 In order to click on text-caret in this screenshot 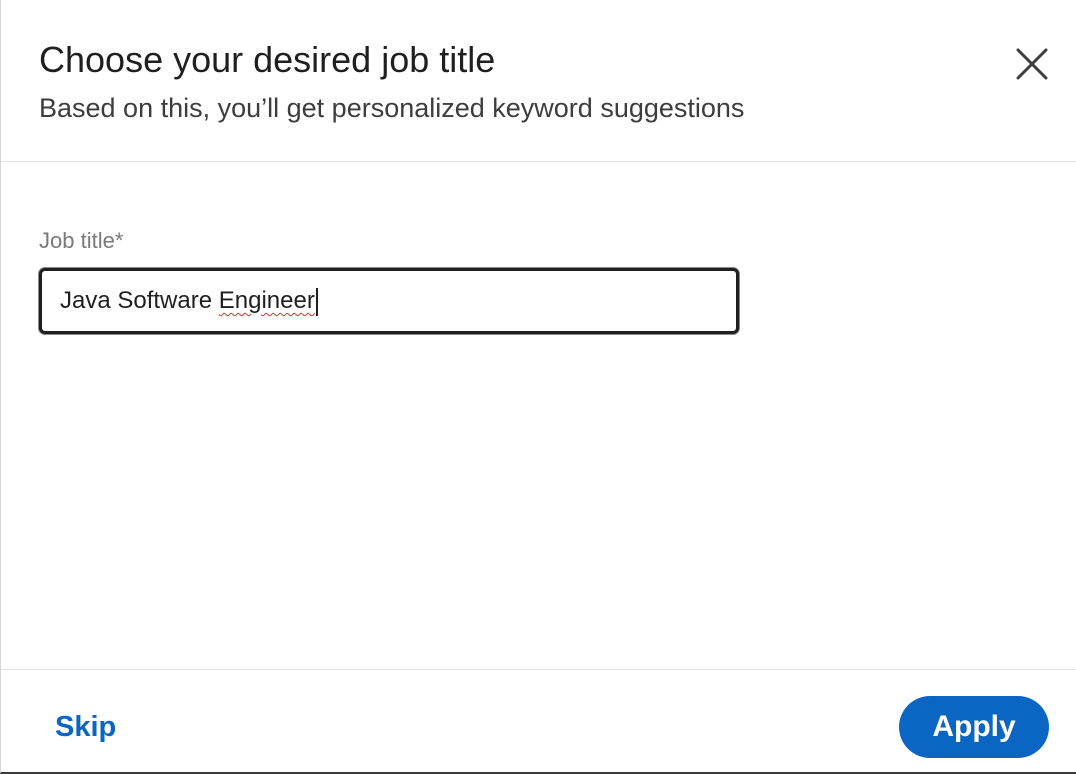, I will do `click(316, 301)`.